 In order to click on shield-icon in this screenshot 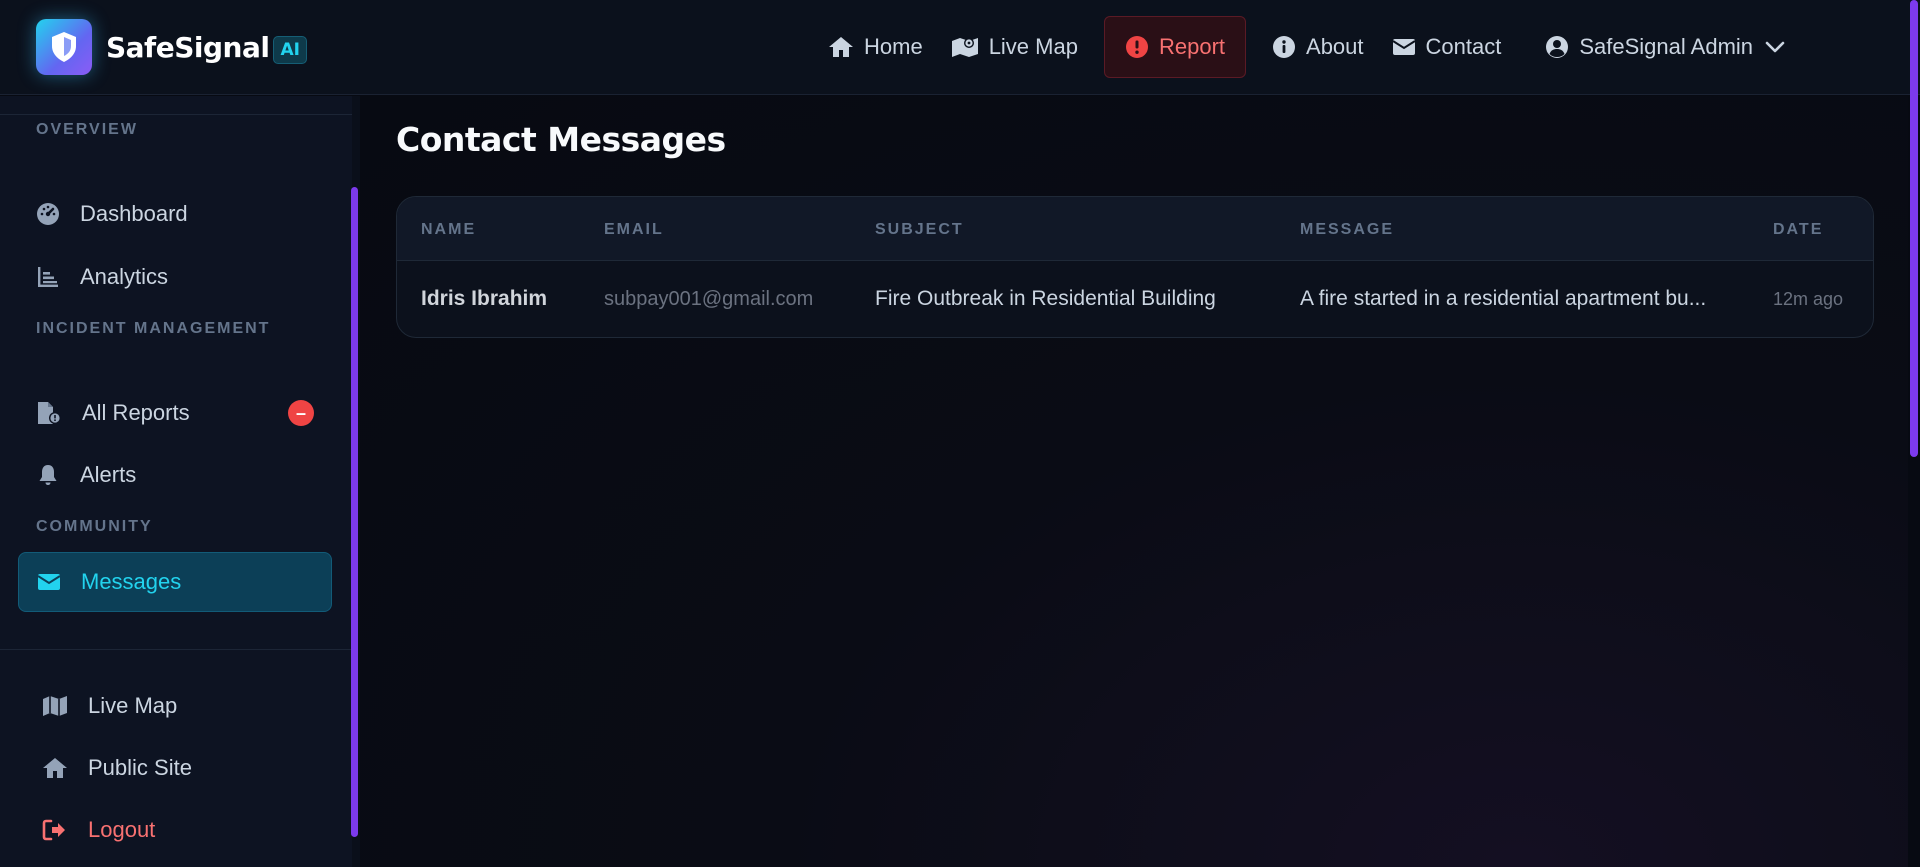, I will do `click(64, 47)`.